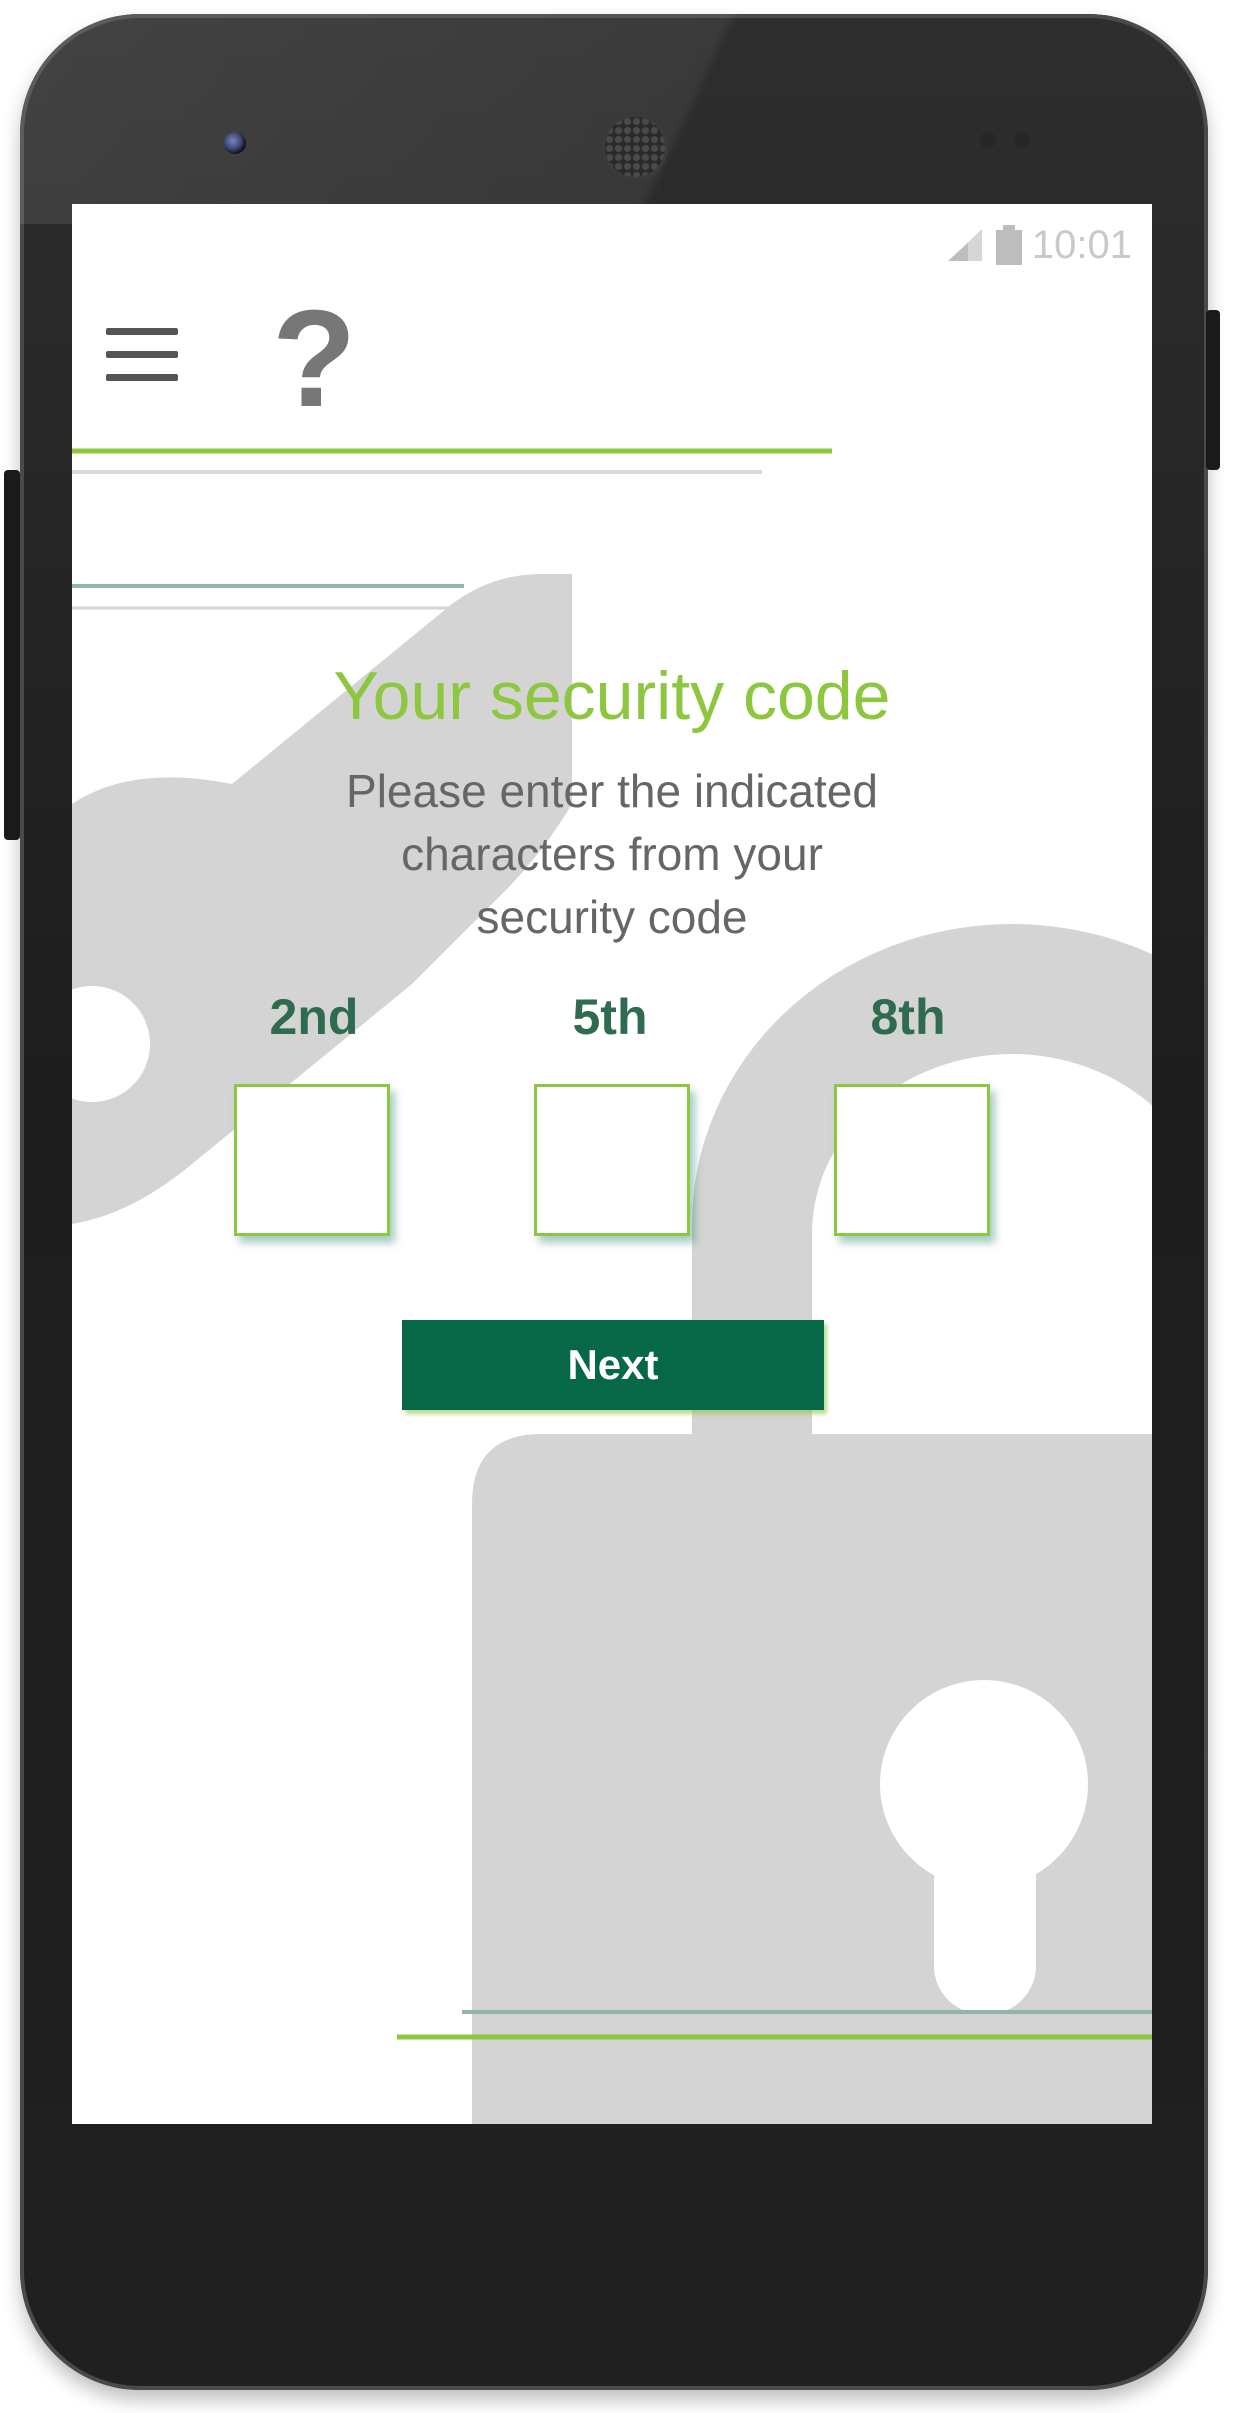 This screenshot has width=1243, height=2413. Describe the element at coordinates (912, 1160) in the screenshot. I see `code-input-8th` at that location.